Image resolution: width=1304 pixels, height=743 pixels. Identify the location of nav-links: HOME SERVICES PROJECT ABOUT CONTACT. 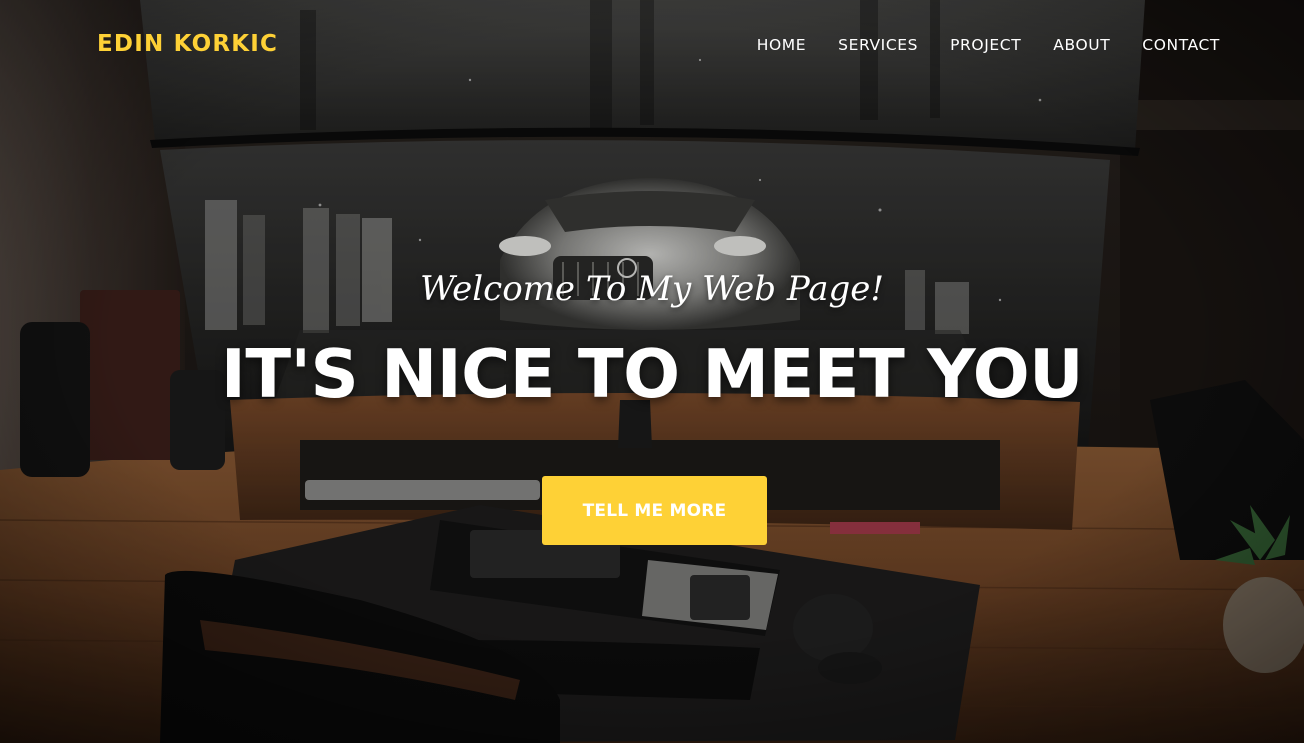
(980, 45).